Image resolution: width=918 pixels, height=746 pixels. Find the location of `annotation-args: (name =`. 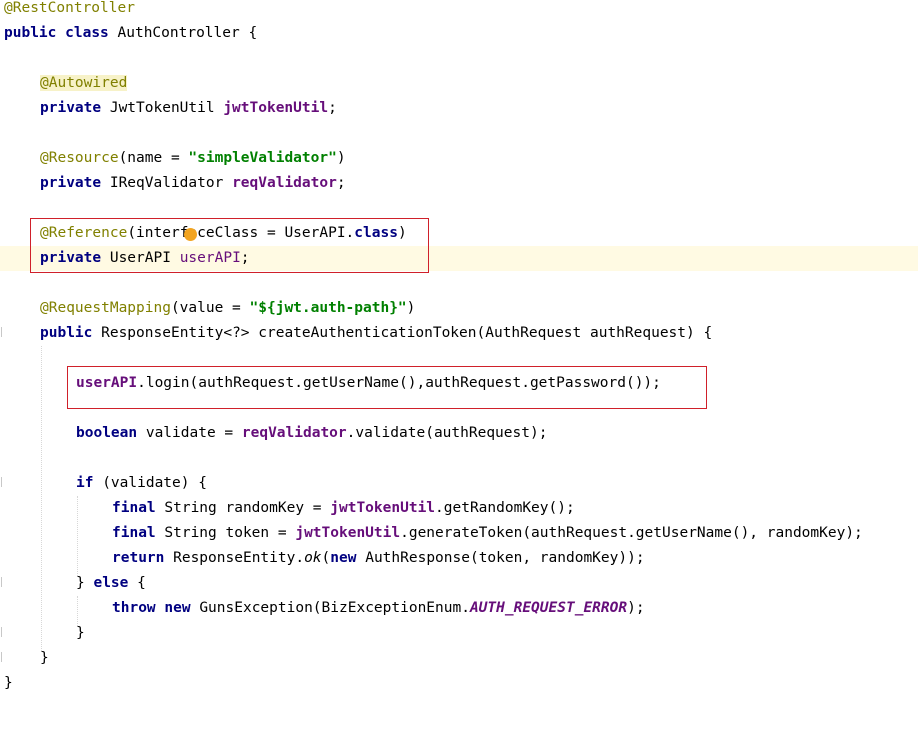

annotation-args: (name = is located at coordinates (153, 158).